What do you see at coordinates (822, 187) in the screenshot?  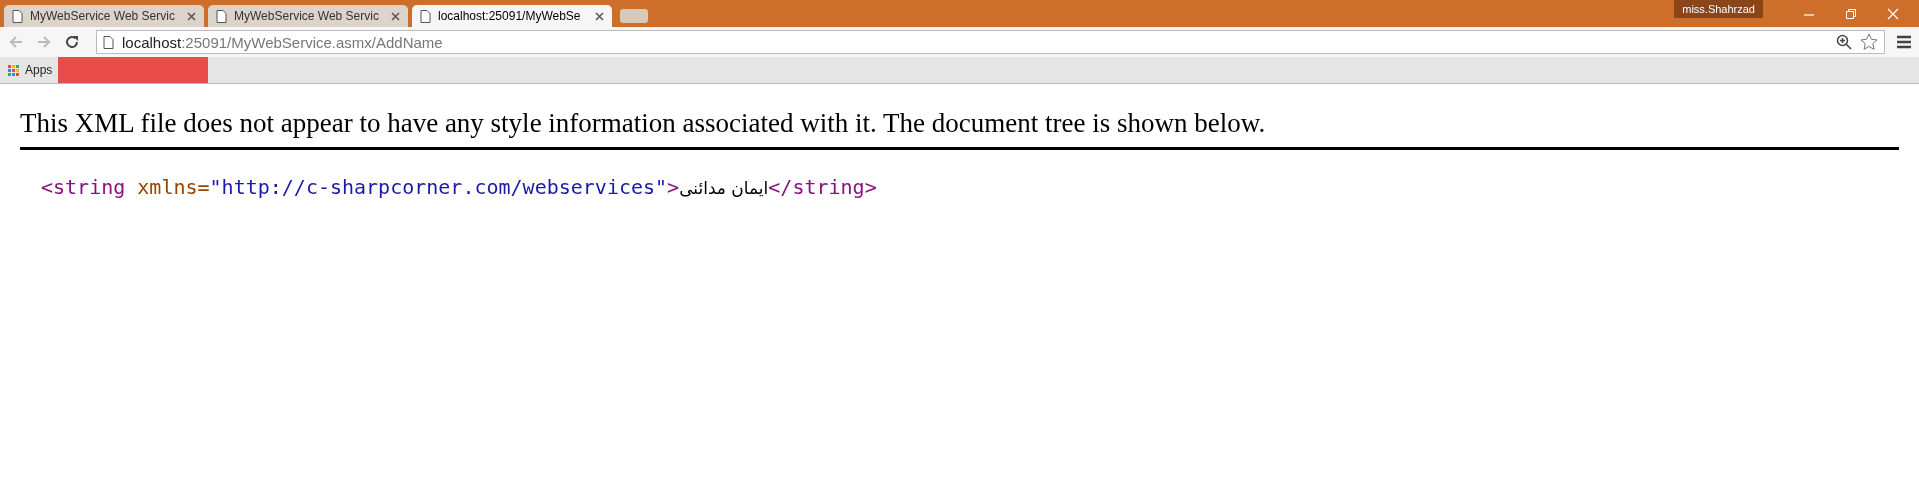 I see `xml-tag: </string>` at bounding box center [822, 187].